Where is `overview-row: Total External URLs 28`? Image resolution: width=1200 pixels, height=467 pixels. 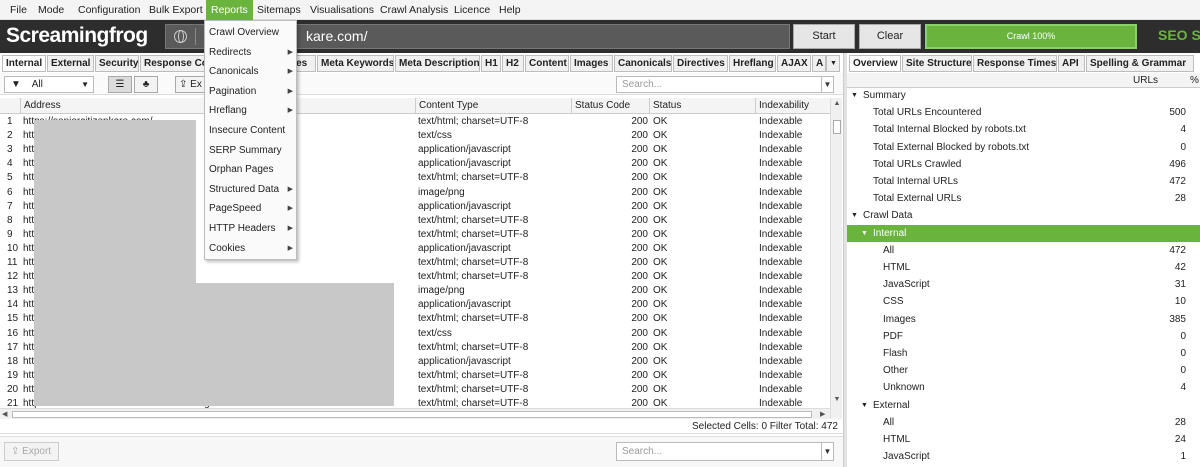
overview-row: Total External URLs 28 is located at coordinates (1023, 198).